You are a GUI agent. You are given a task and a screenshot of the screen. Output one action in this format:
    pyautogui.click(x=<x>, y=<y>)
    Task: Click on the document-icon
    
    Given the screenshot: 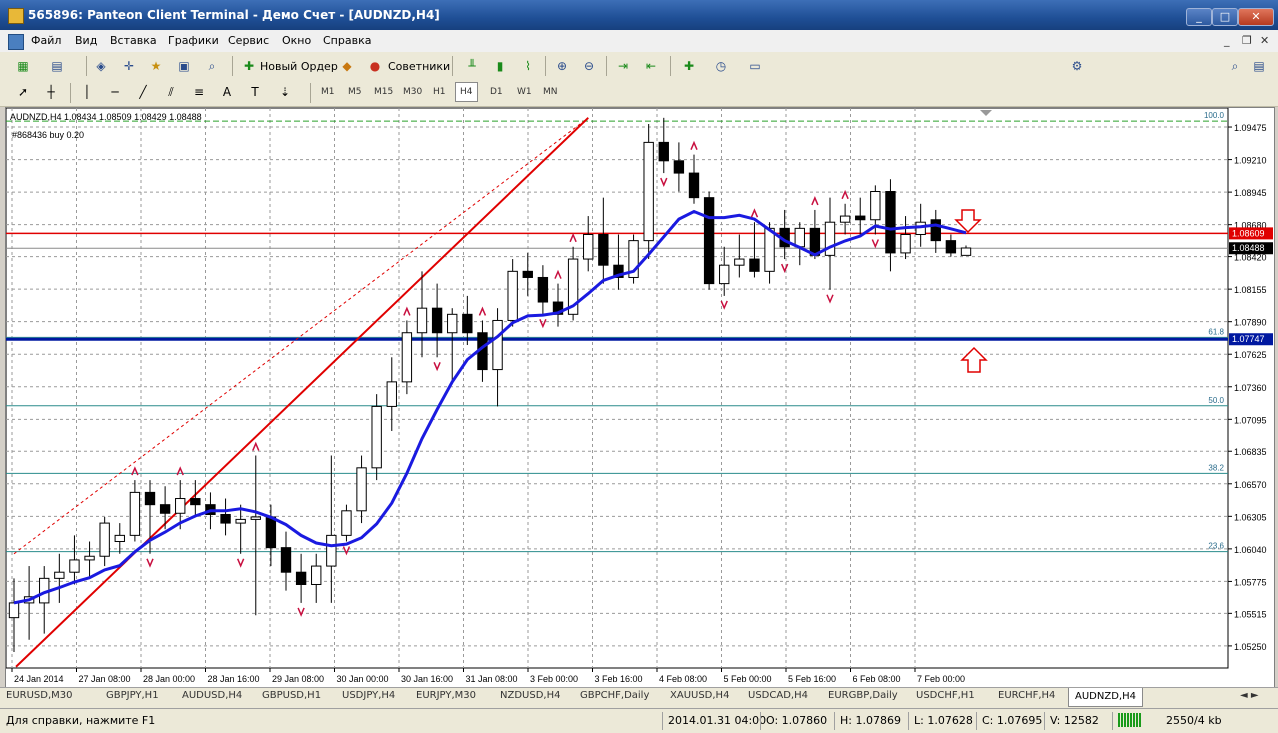 What is the action you would take?
    pyautogui.click(x=16, y=42)
    